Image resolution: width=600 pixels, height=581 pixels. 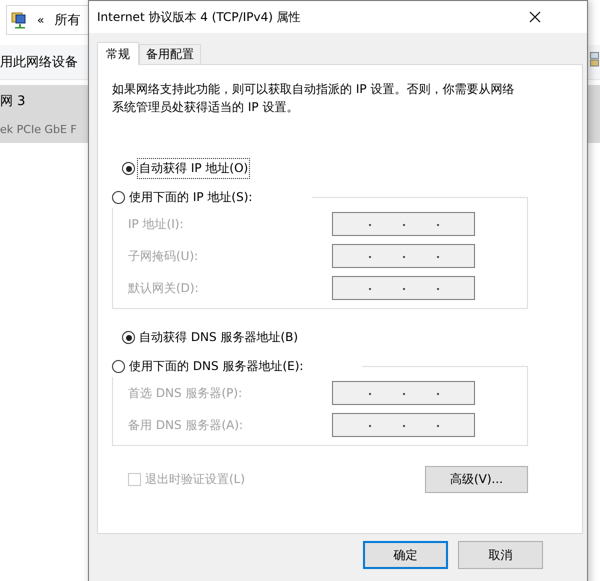 I want to click on adapter-description: ek PCIe GbE F, so click(x=39, y=129).